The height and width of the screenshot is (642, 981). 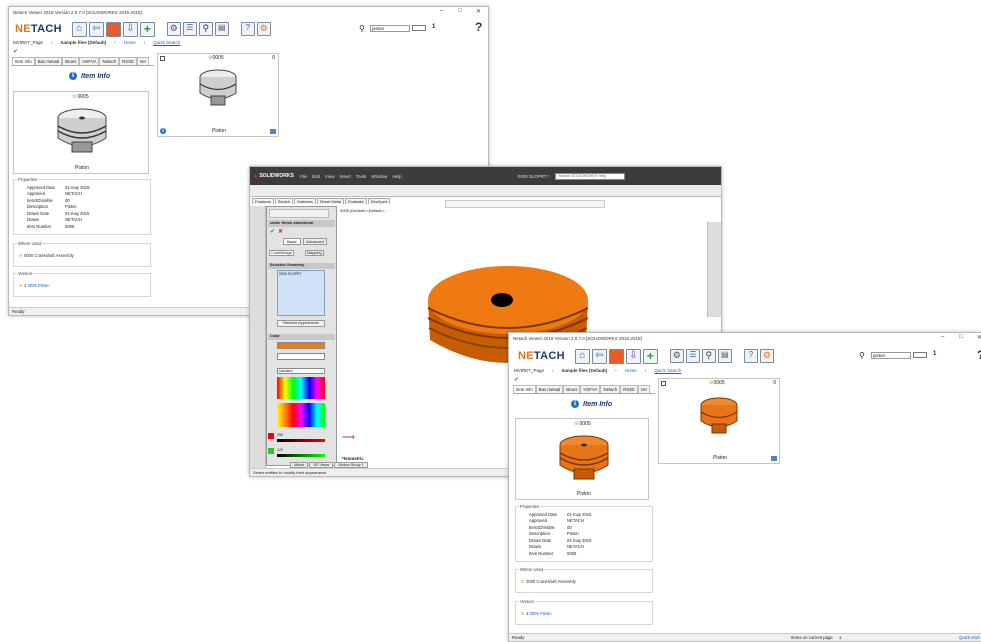 I want to click on sw-tab-4: Evaluate, so click(x=356, y=201).